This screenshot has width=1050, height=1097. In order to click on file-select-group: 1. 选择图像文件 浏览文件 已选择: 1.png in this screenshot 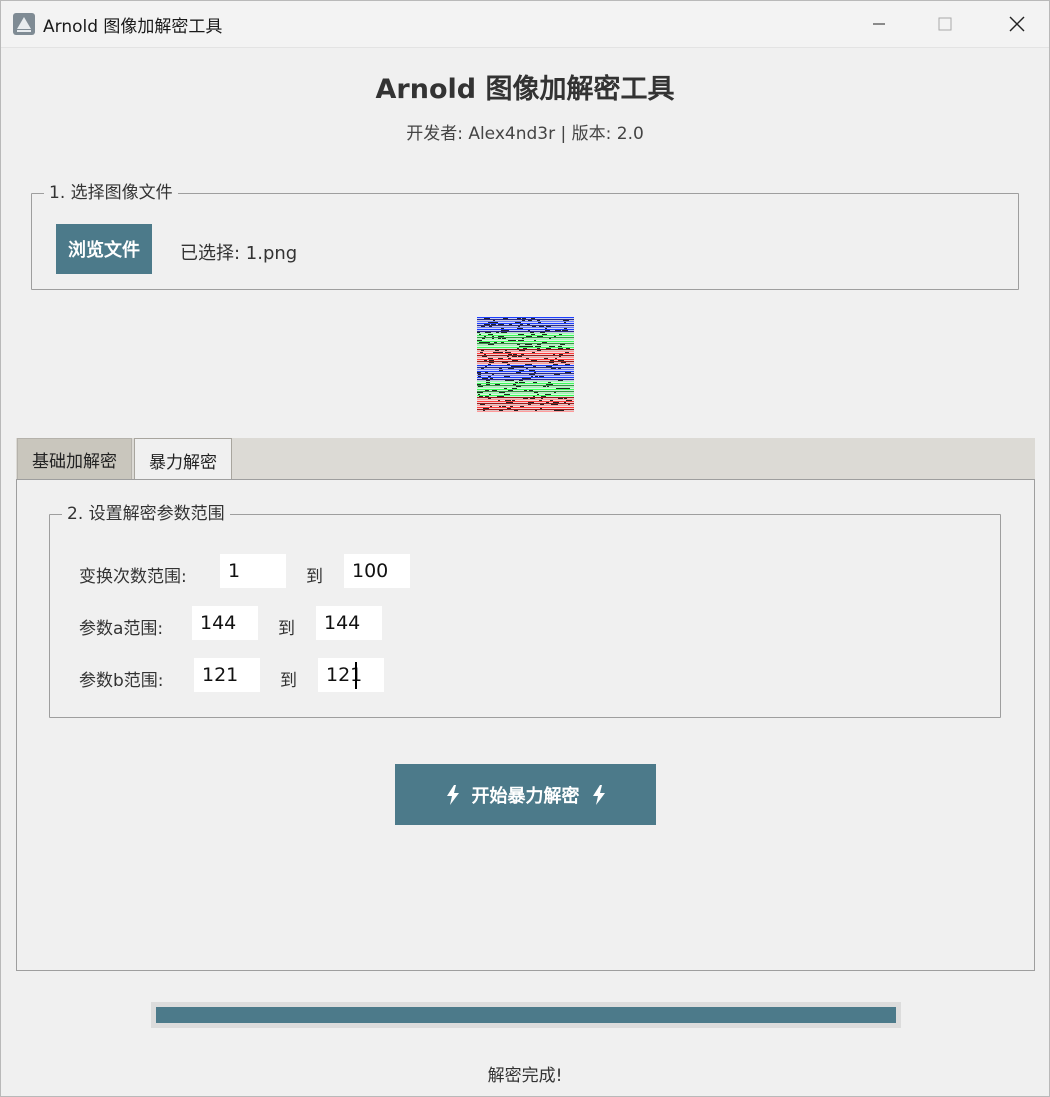, I will do `click(525, 236)`.